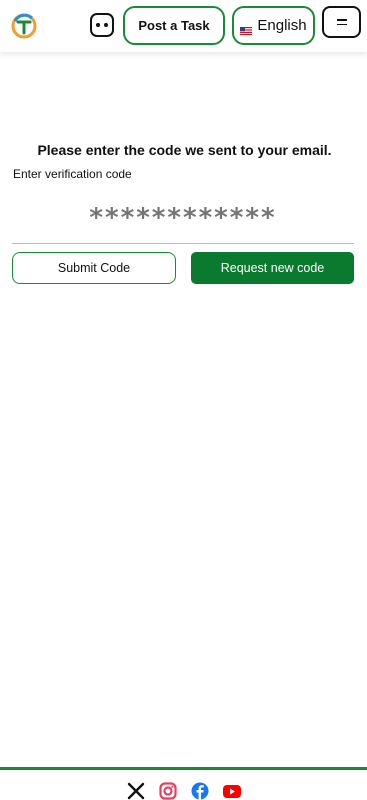 The height and width of the screenshot is (800, 367). I want to click on verification-code-input, so click(183, 218).